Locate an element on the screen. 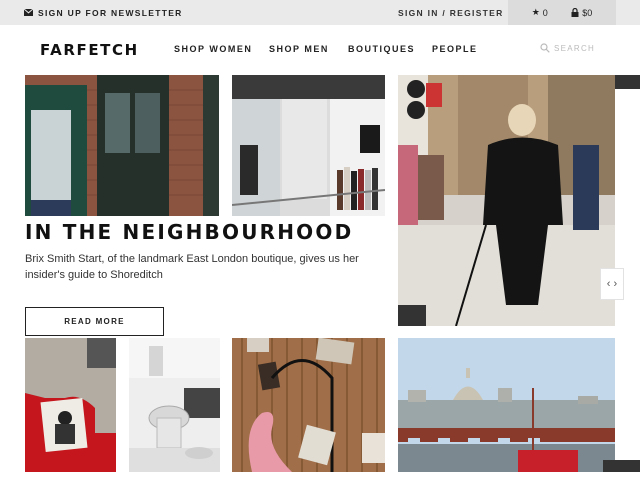  wishlist-count: 0 is located at coordinates (545, 12).